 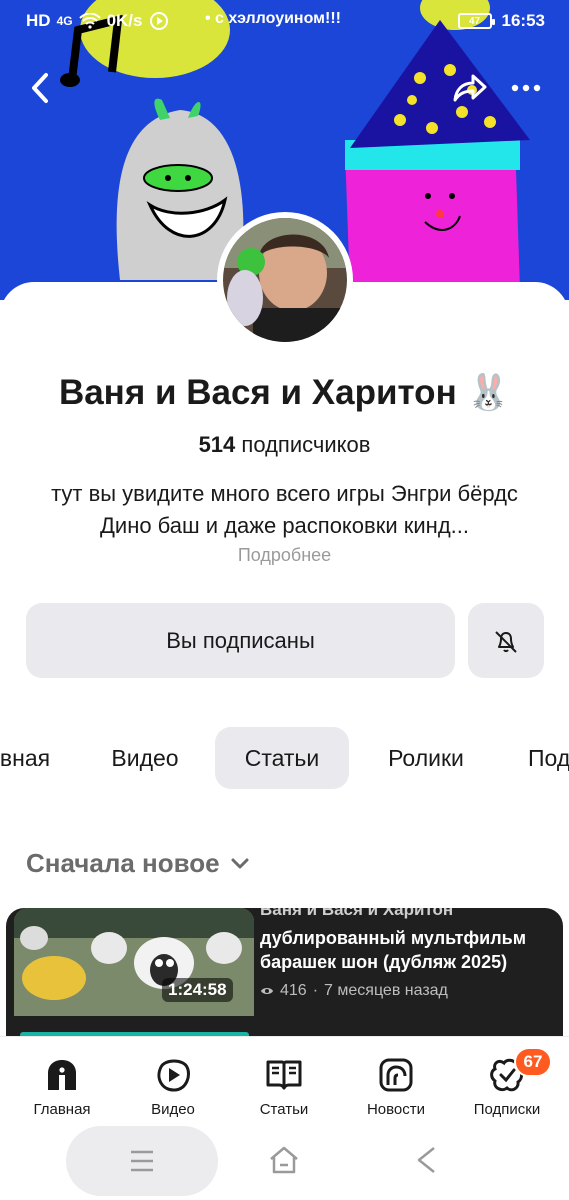 What do you see at coordinates (145, 758) in the screenshot?
I see `tab-video: Видео` at bounding box center [145, 758].